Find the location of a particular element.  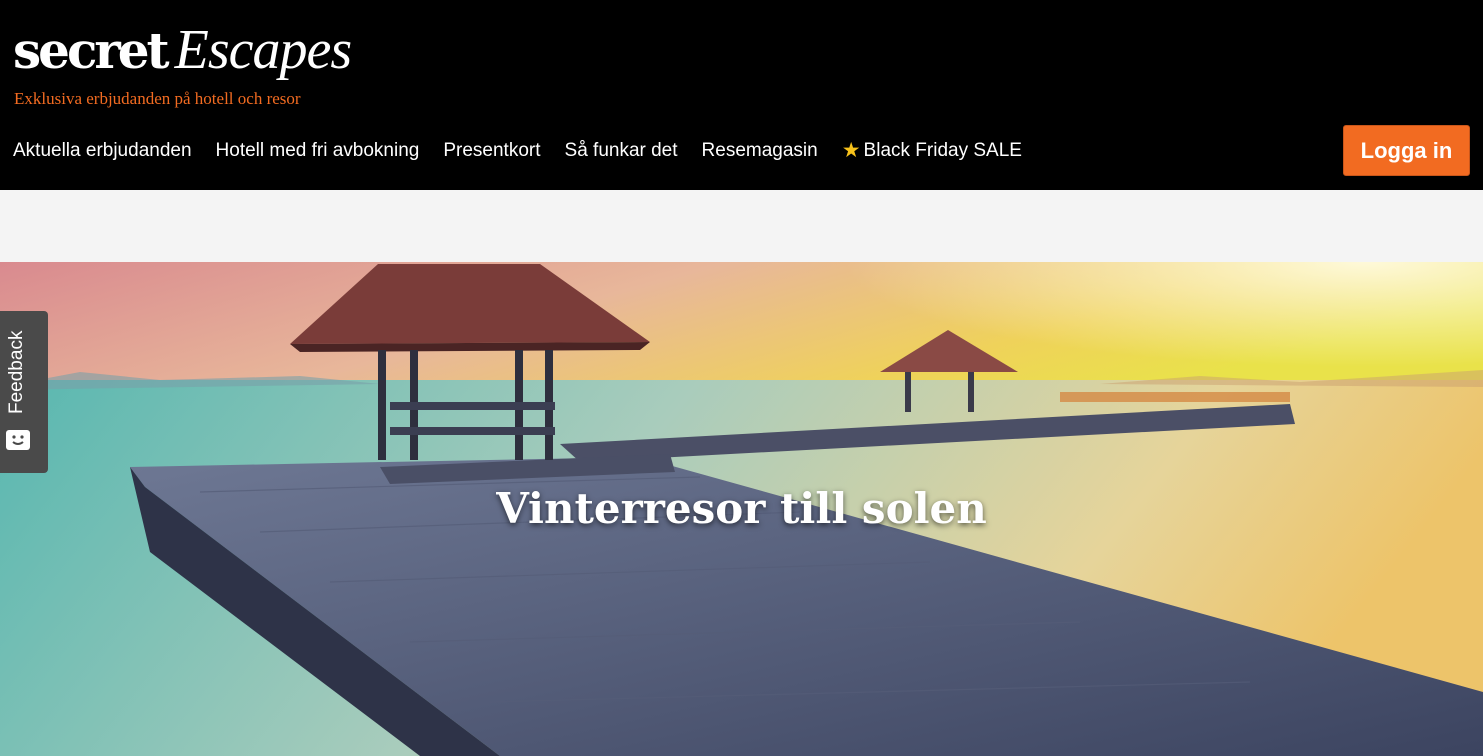

nav-item-aktuella-erbjudanden: Aktuella erbjudanden is located at coordinates (102, 150).